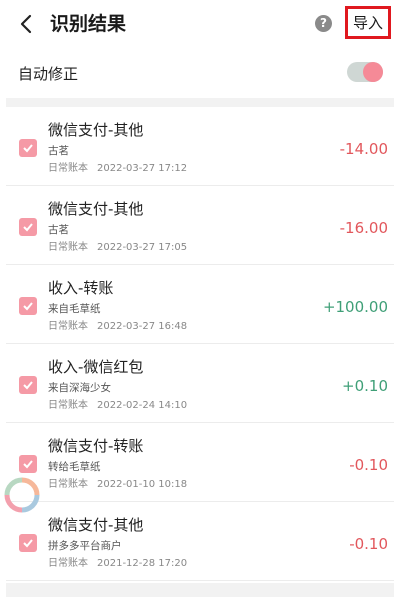  I want to click on list-item: 微信支付-其他 古茗 日常账本 2022-03-27 17:05 -16.00, so click(200, 225).